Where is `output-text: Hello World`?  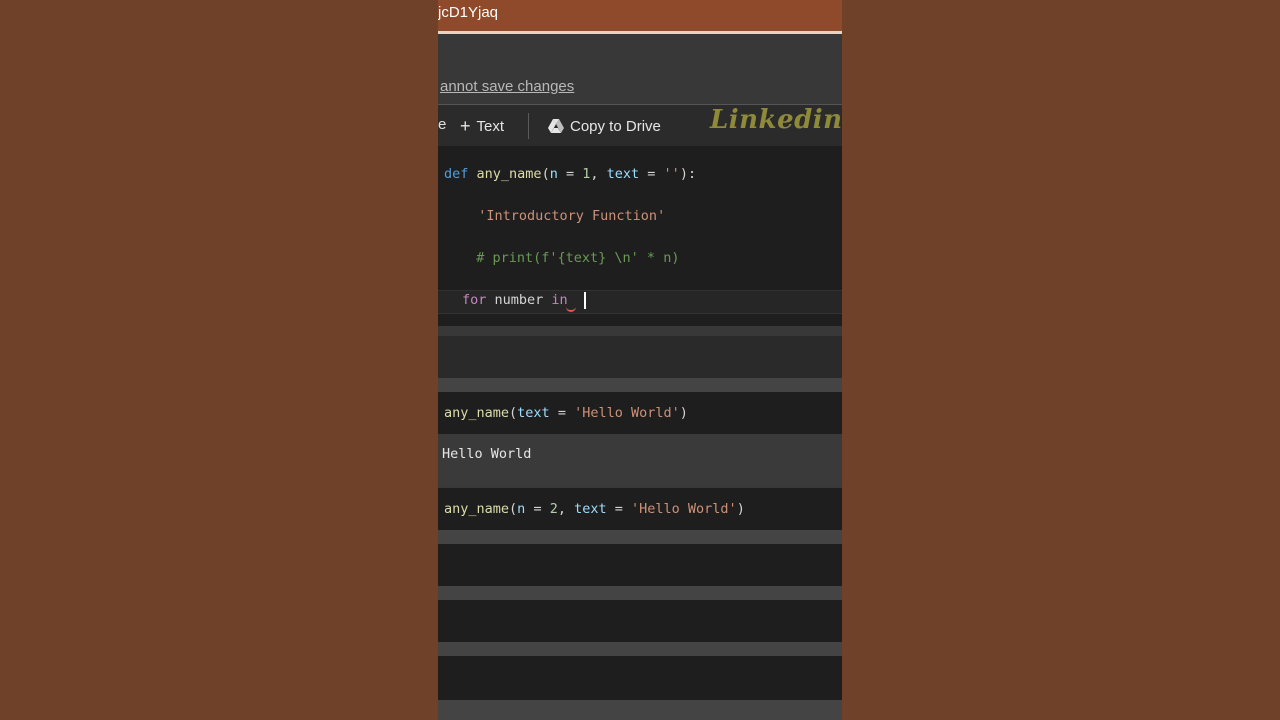
output-text: Hello World is located at coordinates (487, 454).